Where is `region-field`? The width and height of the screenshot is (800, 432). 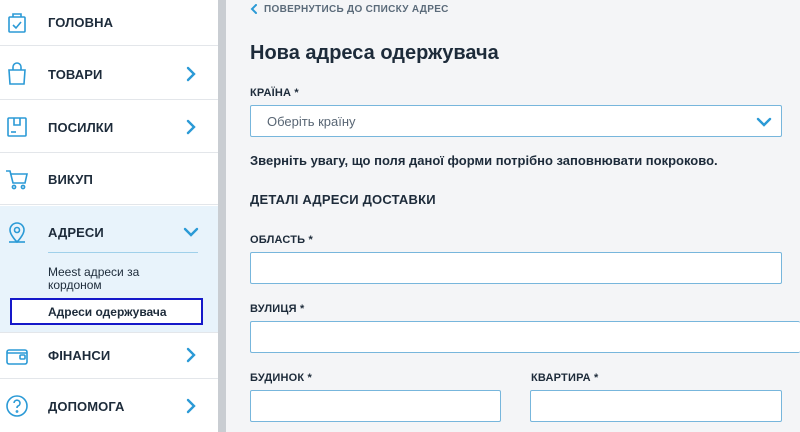
region-field is located at coordinates (516, 268).